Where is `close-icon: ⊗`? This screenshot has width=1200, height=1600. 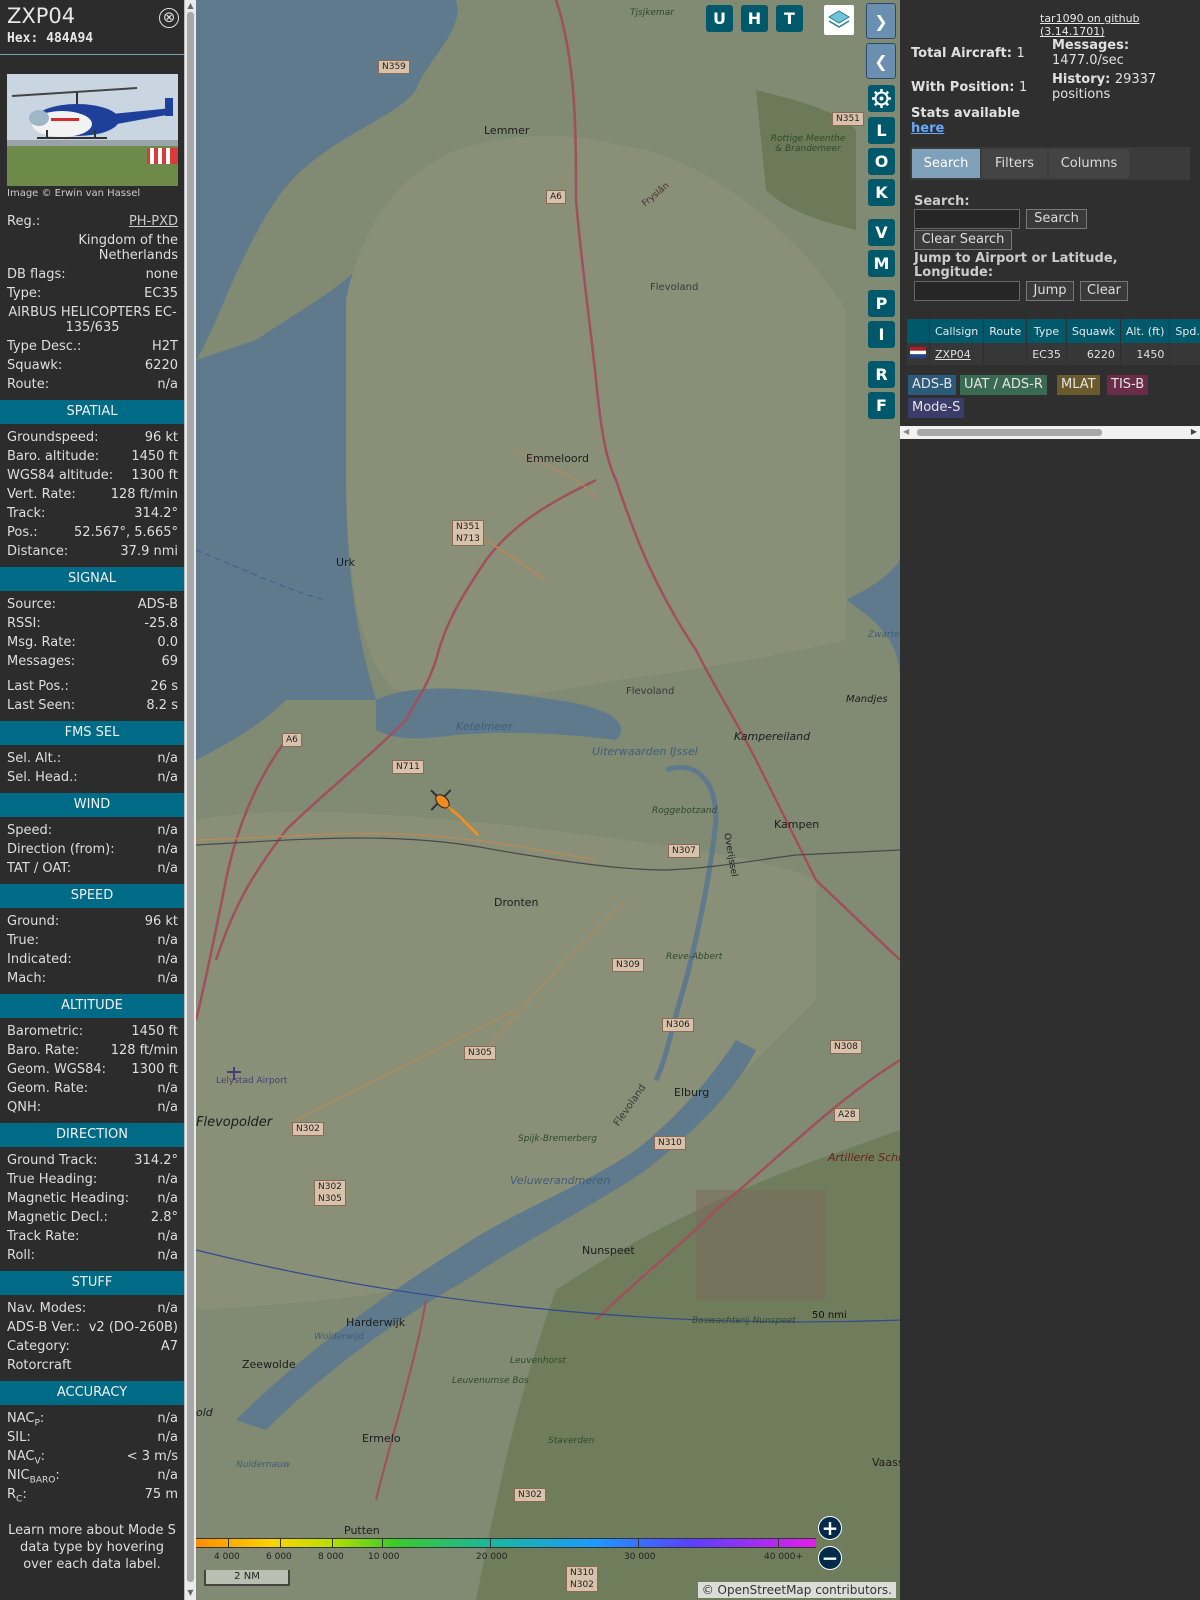
close-icon: ⊗ is located at coordinates (169, 18).